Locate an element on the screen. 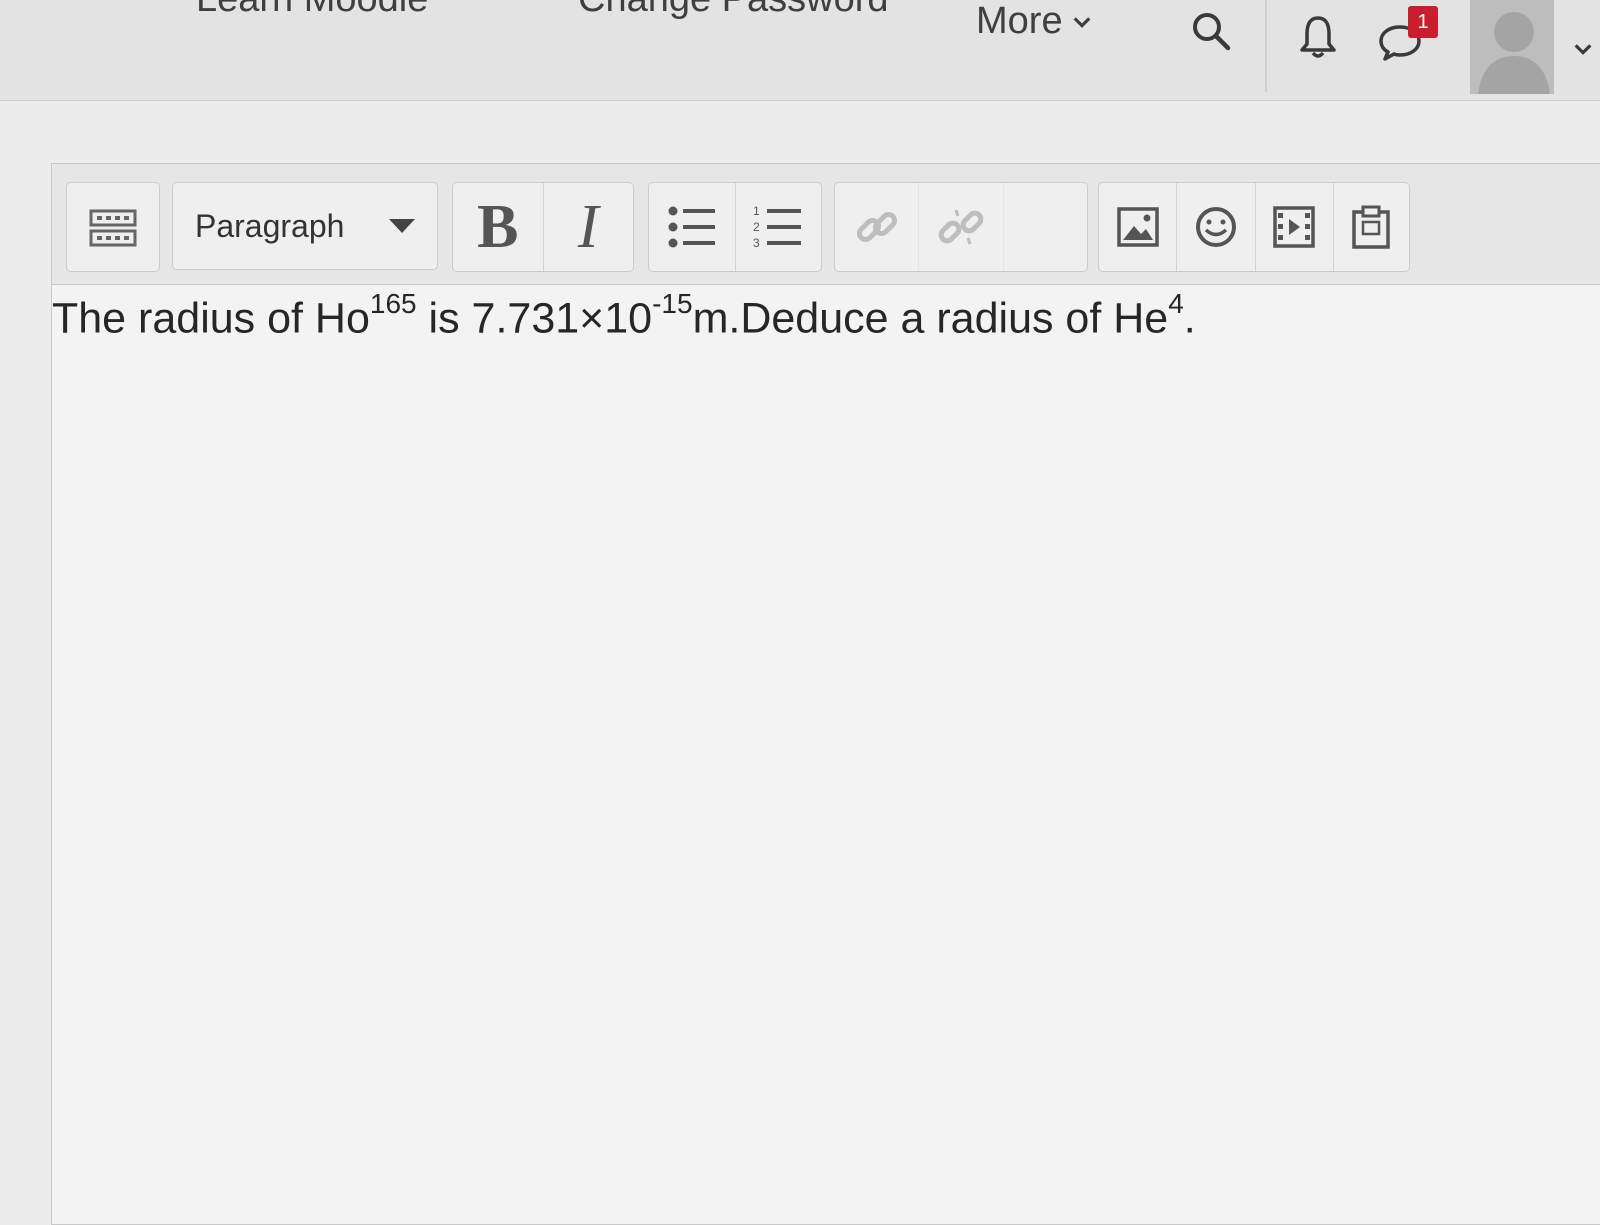 The width and height of the screenshot is (1600, 1225). paragraph-style-label: Paragraph is located at coordinates (270, 225).